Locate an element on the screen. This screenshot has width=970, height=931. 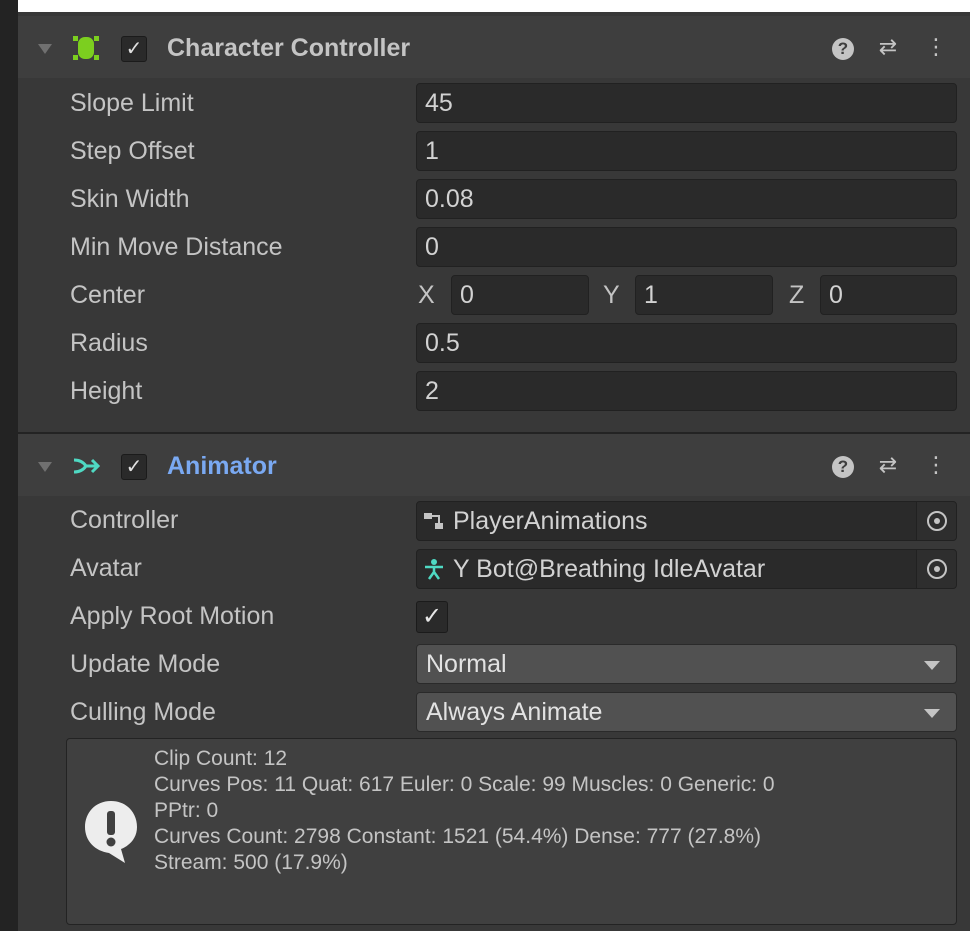
controller-value: PlayerAnimations is located at coordinates (550, 521).